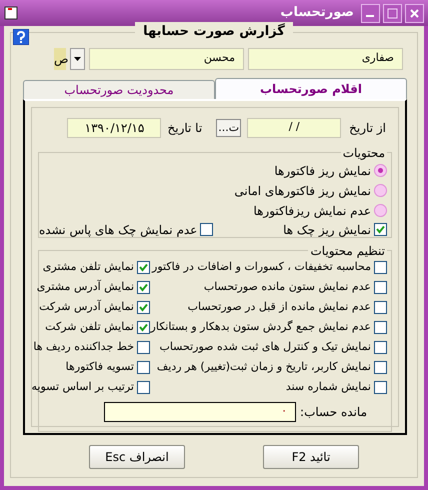  What do you see at coordinates (333, 412) in the screenshot?
I see `field-label: مانده حساب:` at bounding box center [333, 412].